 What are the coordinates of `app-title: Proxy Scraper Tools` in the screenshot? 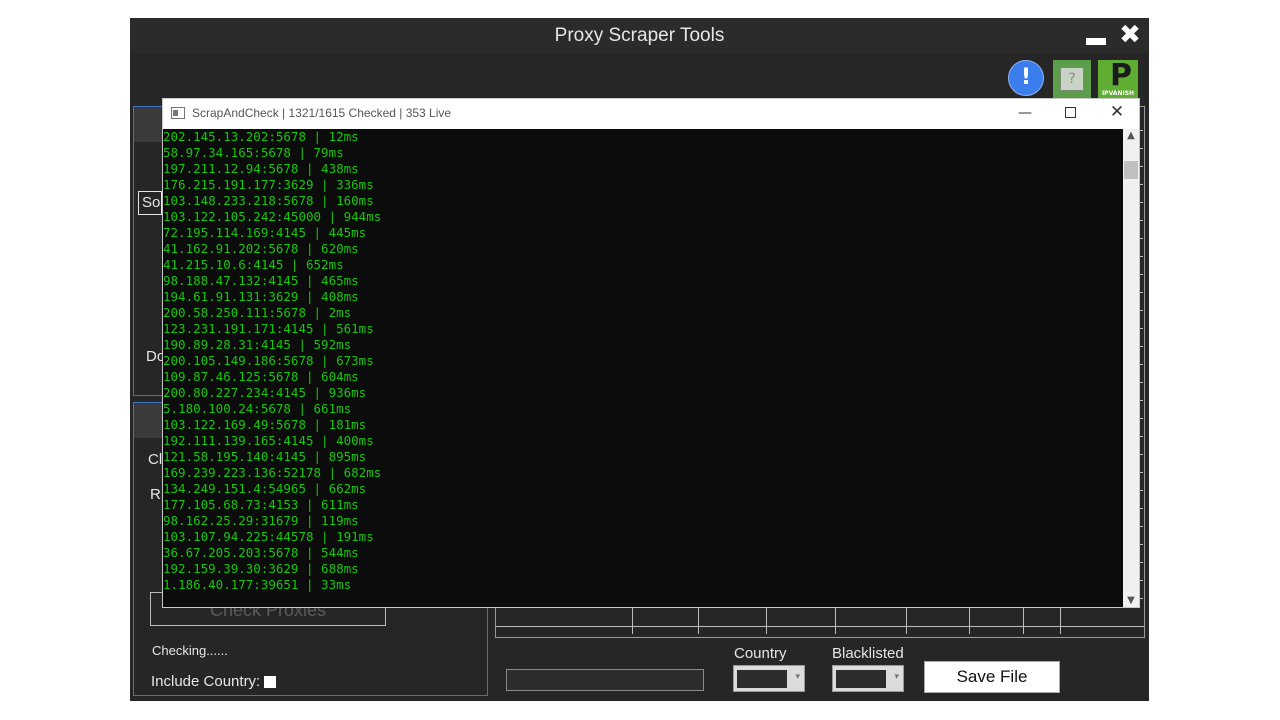 It's located at (639, 35).